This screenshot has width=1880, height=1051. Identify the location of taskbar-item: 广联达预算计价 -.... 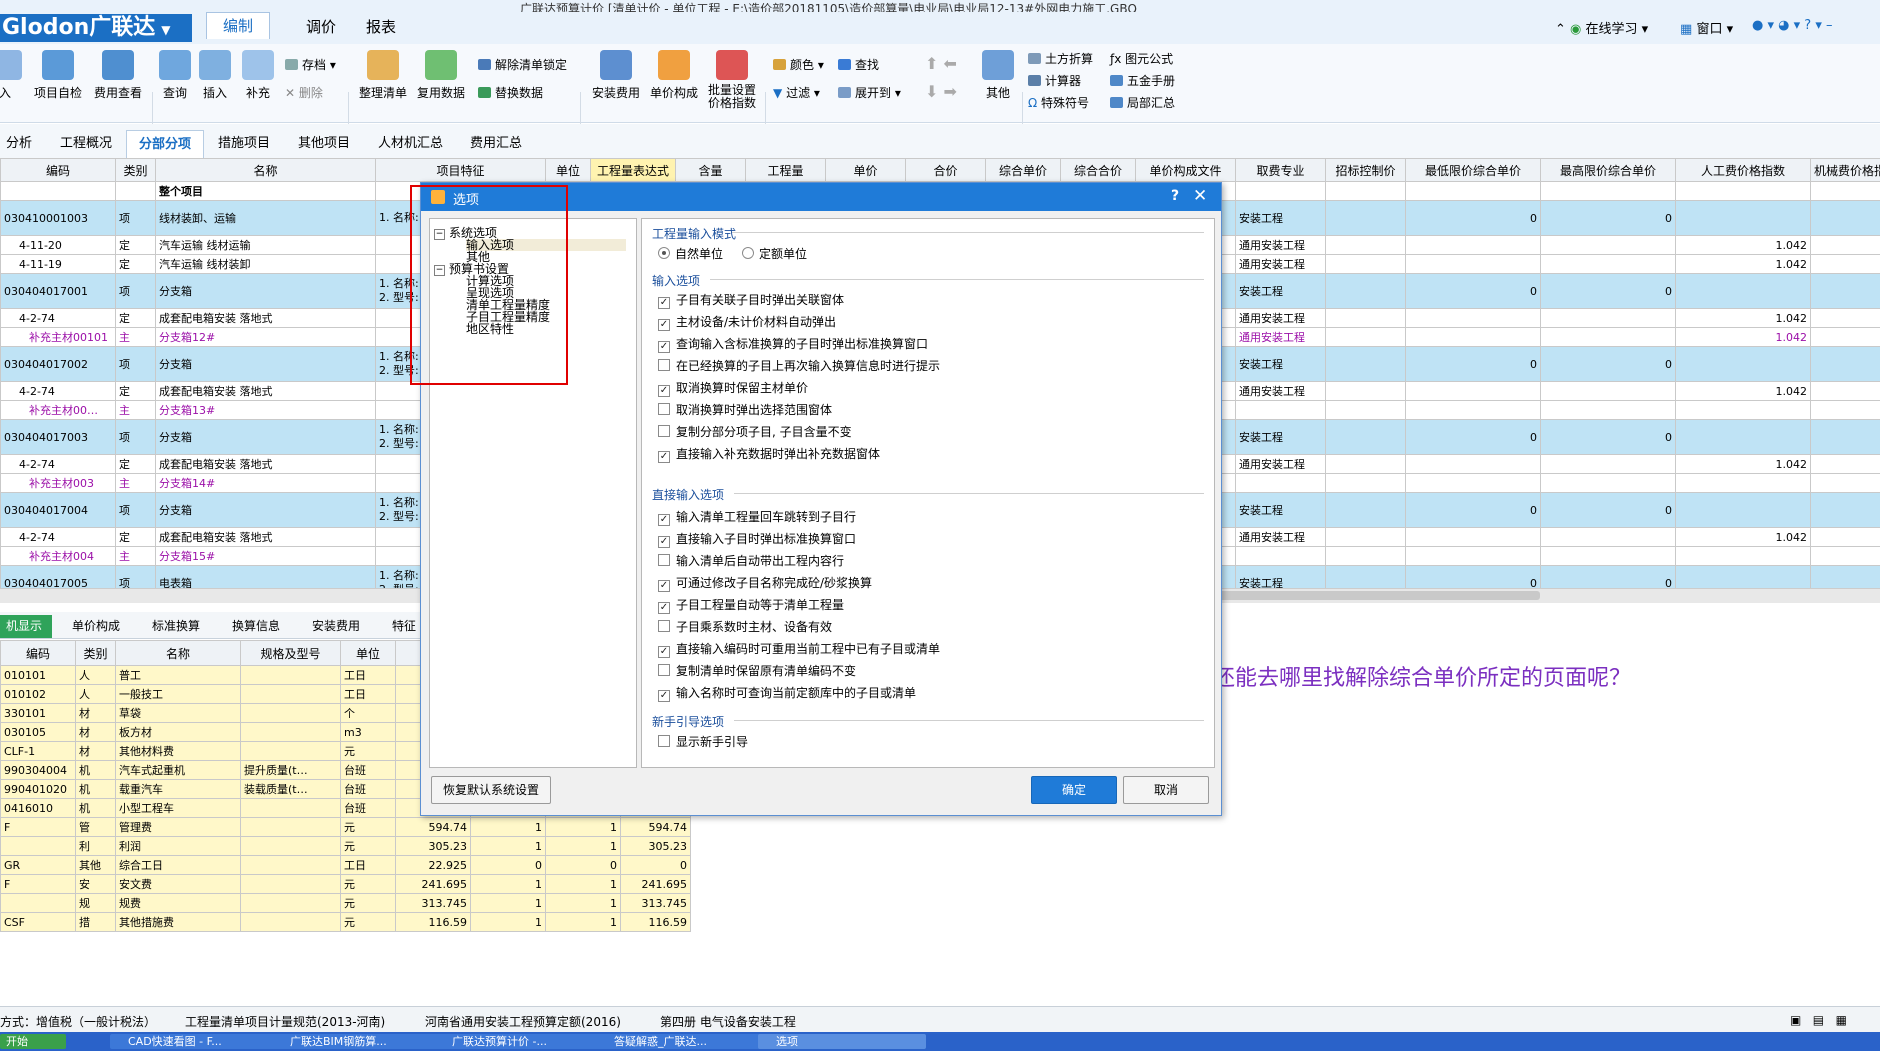
(518, 1041).